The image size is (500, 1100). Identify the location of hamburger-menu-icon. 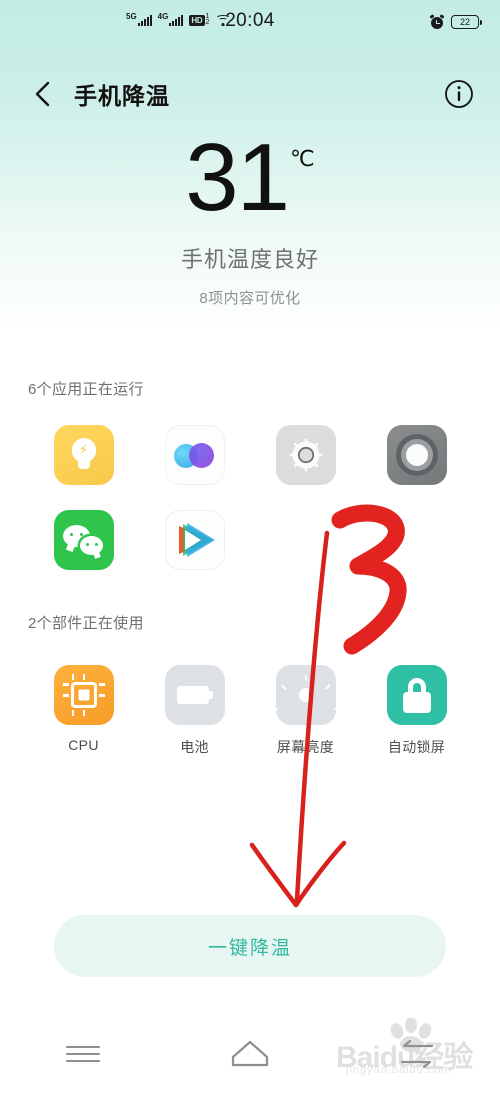
(83, 1054).